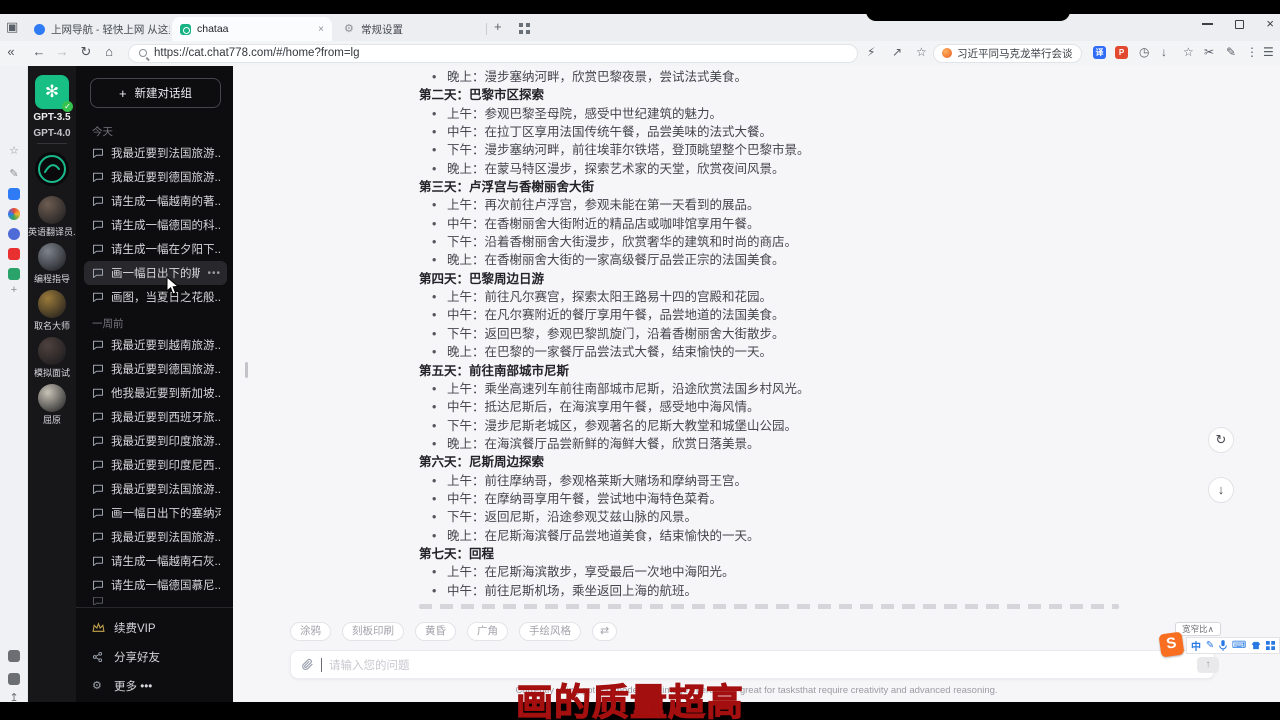 The height and width of the screenshot is (726, 1280). Describe the element at coordinates (12, 27) in the screenshot. I see `workspace-icon: ▣` at that location.